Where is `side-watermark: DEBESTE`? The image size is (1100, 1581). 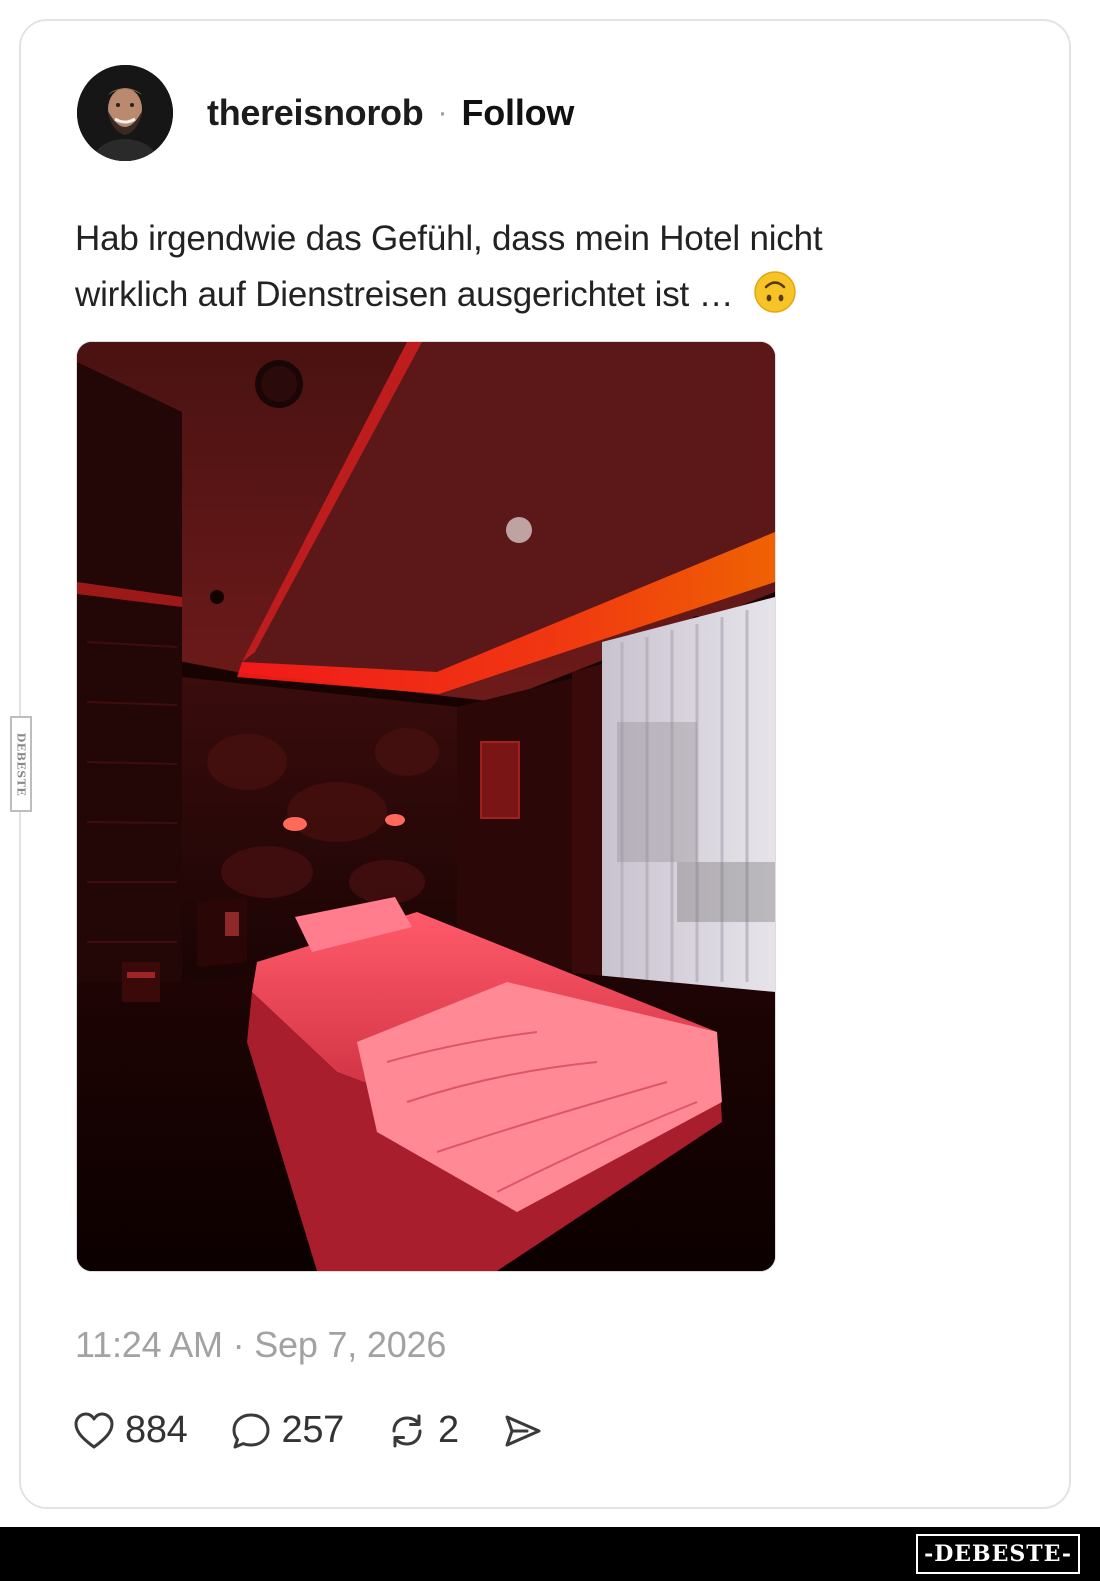
side-watermark: DEBESTE is located at coordinates (21, 764).